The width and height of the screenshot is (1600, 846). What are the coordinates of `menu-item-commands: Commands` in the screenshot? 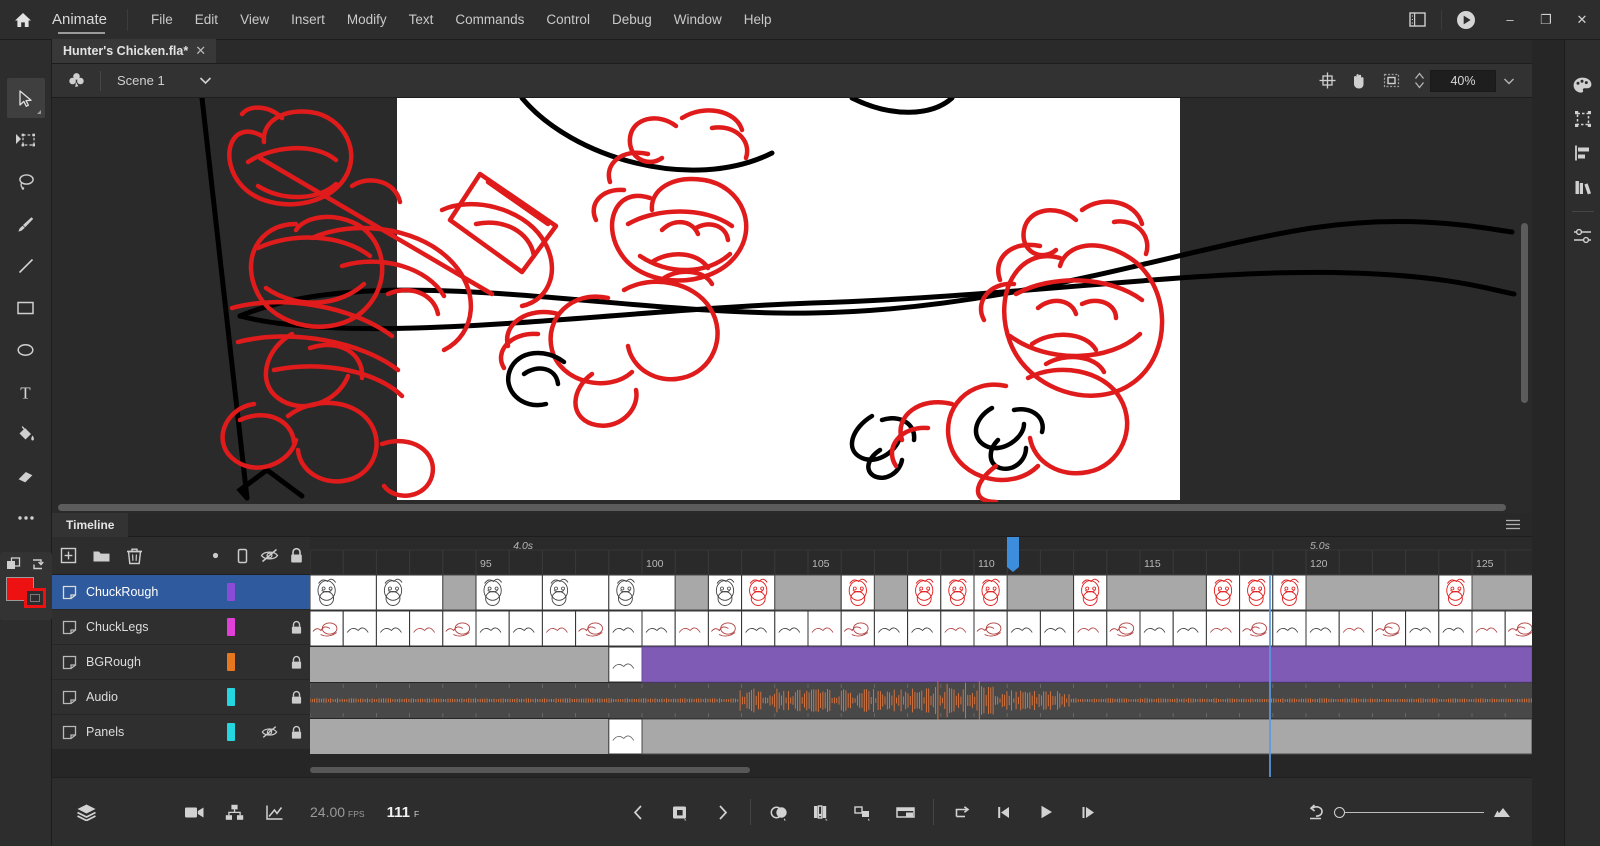 It's located at (489, 19).